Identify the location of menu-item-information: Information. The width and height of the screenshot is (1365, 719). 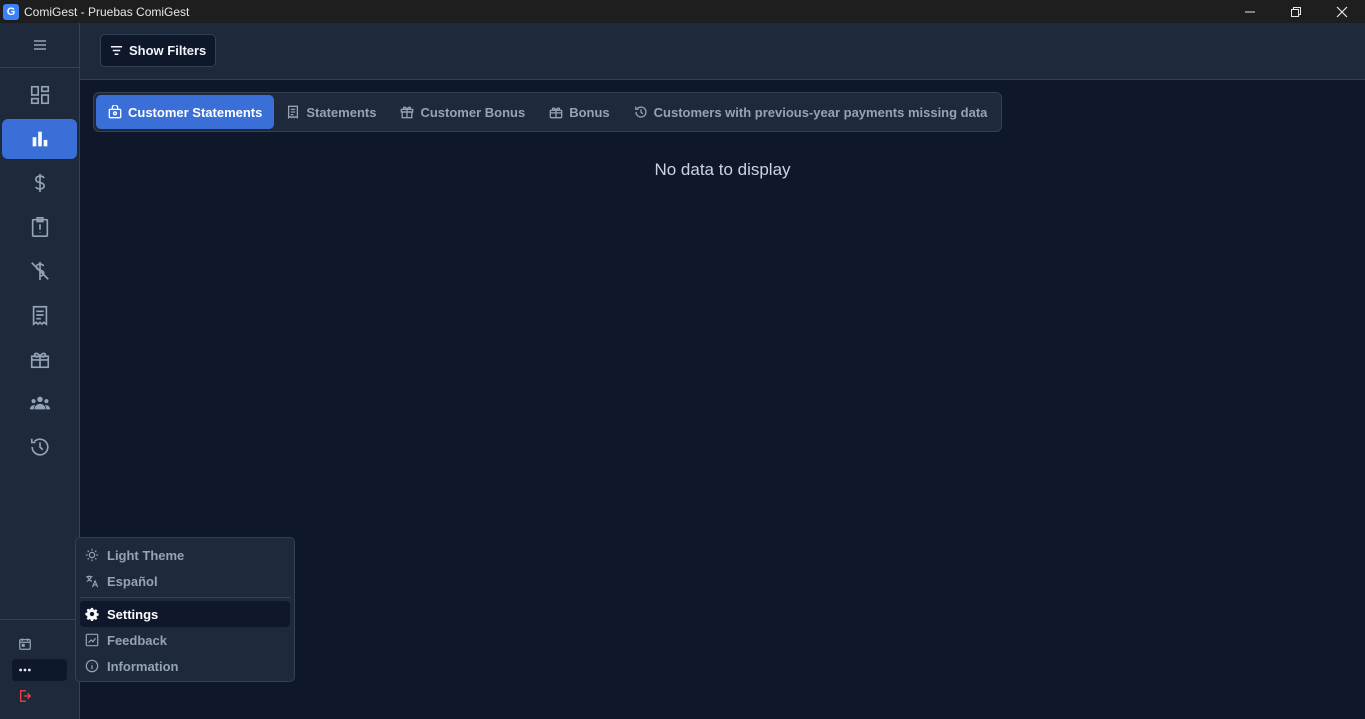
(185, 666).